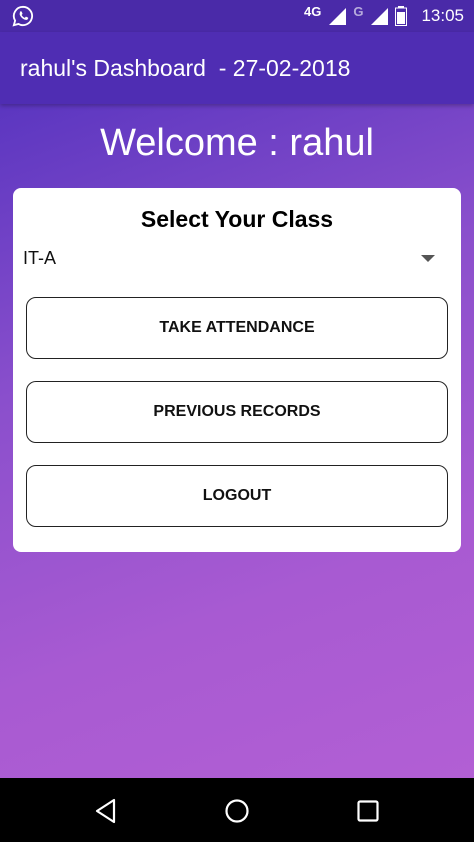 Image resolution: width=474 pixels, height=842 pixels. Describe the element at coordinates (229, 258) in the screenshot. I see `class-dropdown: IT-A` at that location.